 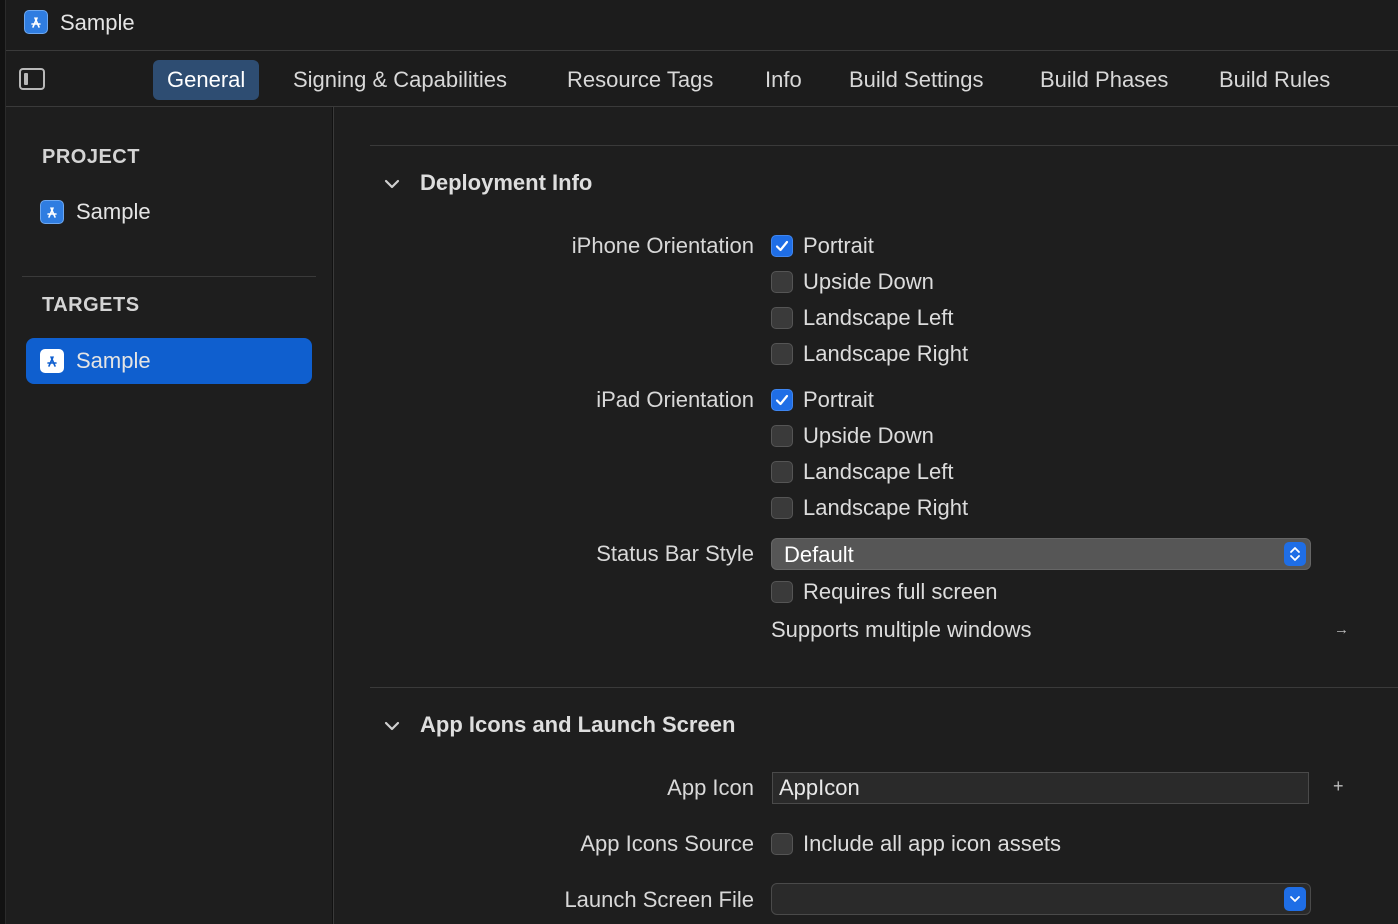 I want to click on iphone-orientation-label: iPhone Orientation, so click(x=662, y=245).